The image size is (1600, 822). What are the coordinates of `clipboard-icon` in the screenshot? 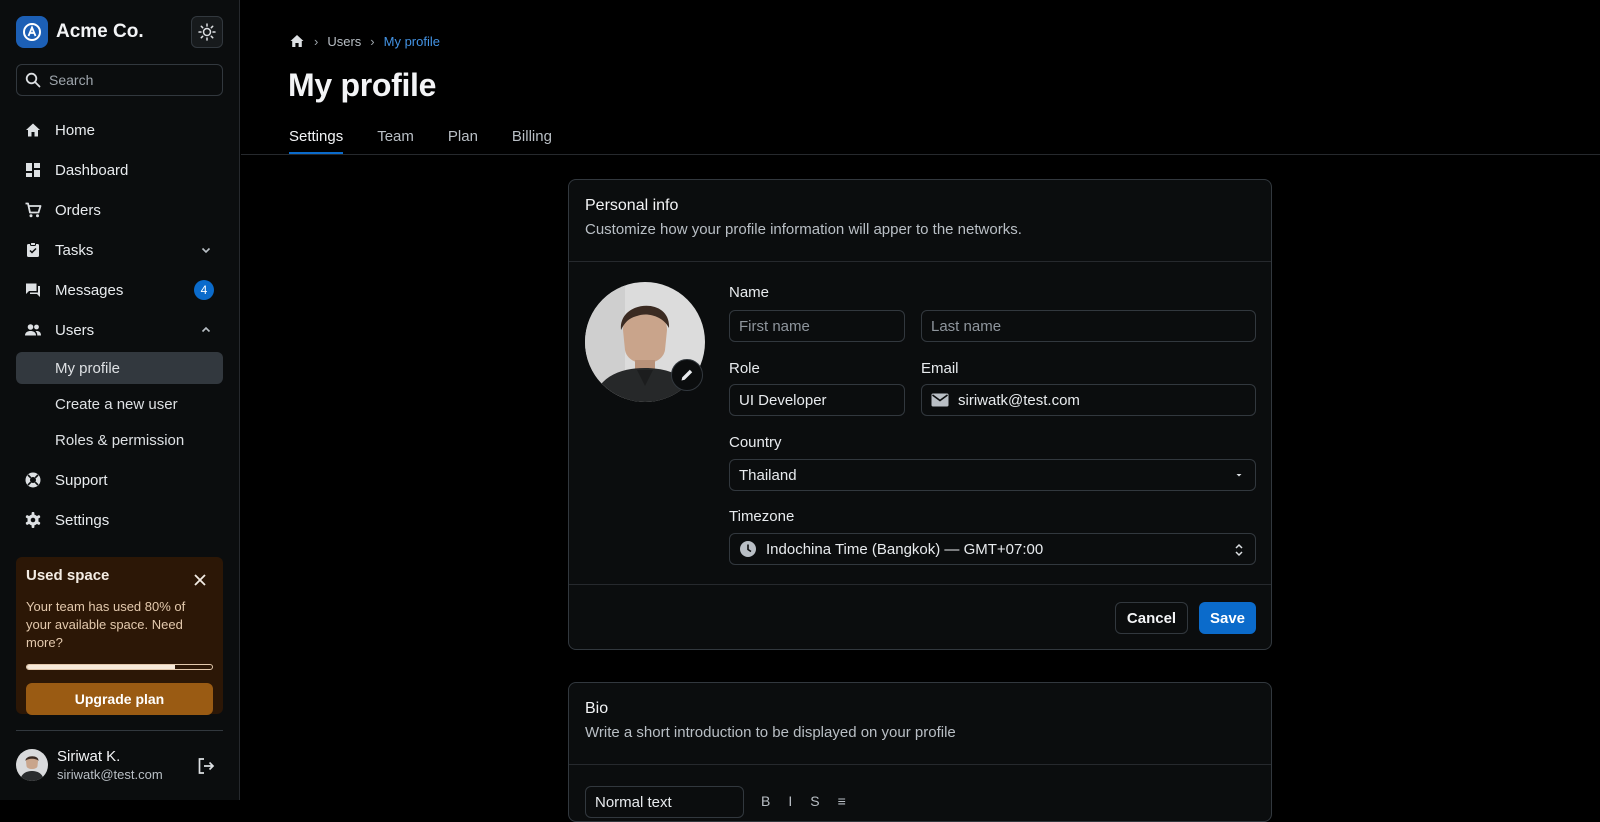 It's located at (33, 249).